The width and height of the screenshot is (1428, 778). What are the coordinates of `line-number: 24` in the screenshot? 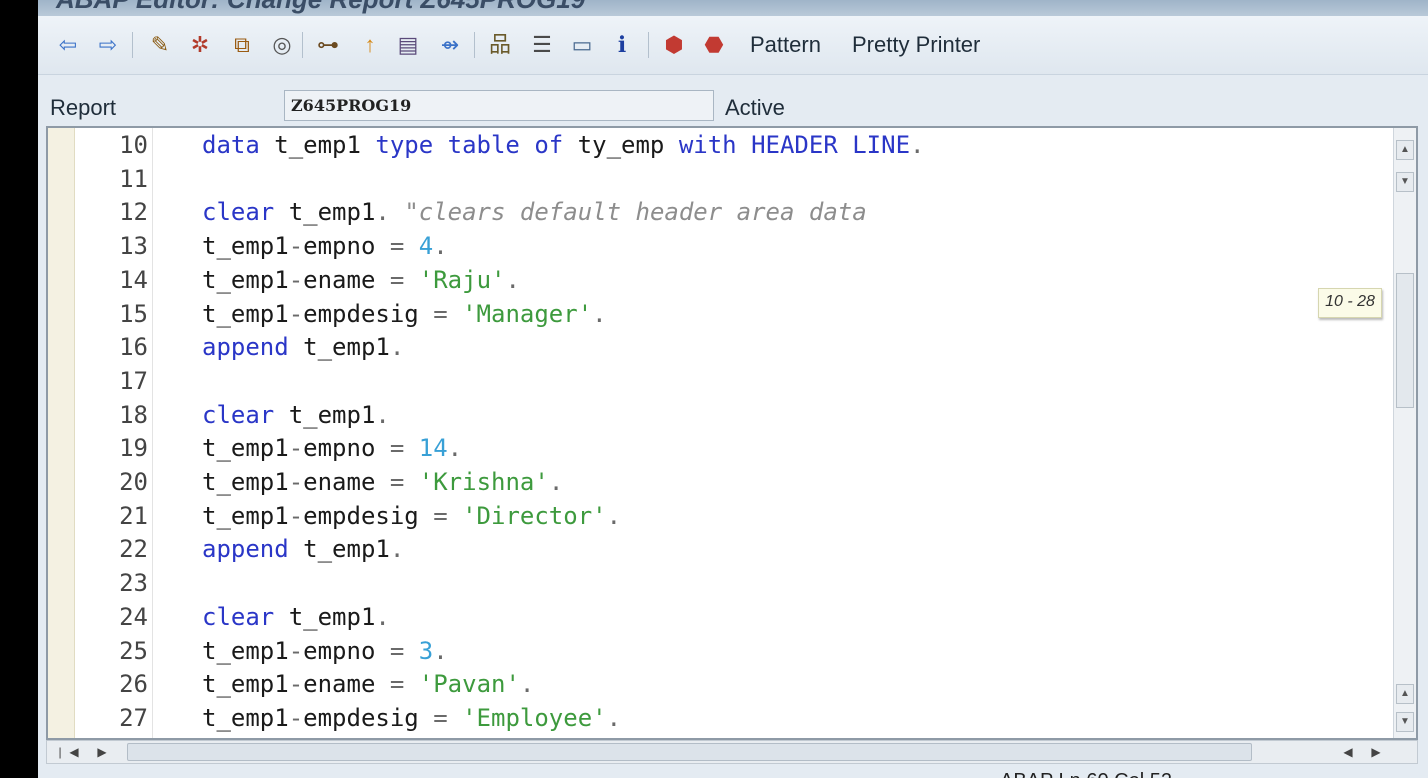 It's located at (133, 616).